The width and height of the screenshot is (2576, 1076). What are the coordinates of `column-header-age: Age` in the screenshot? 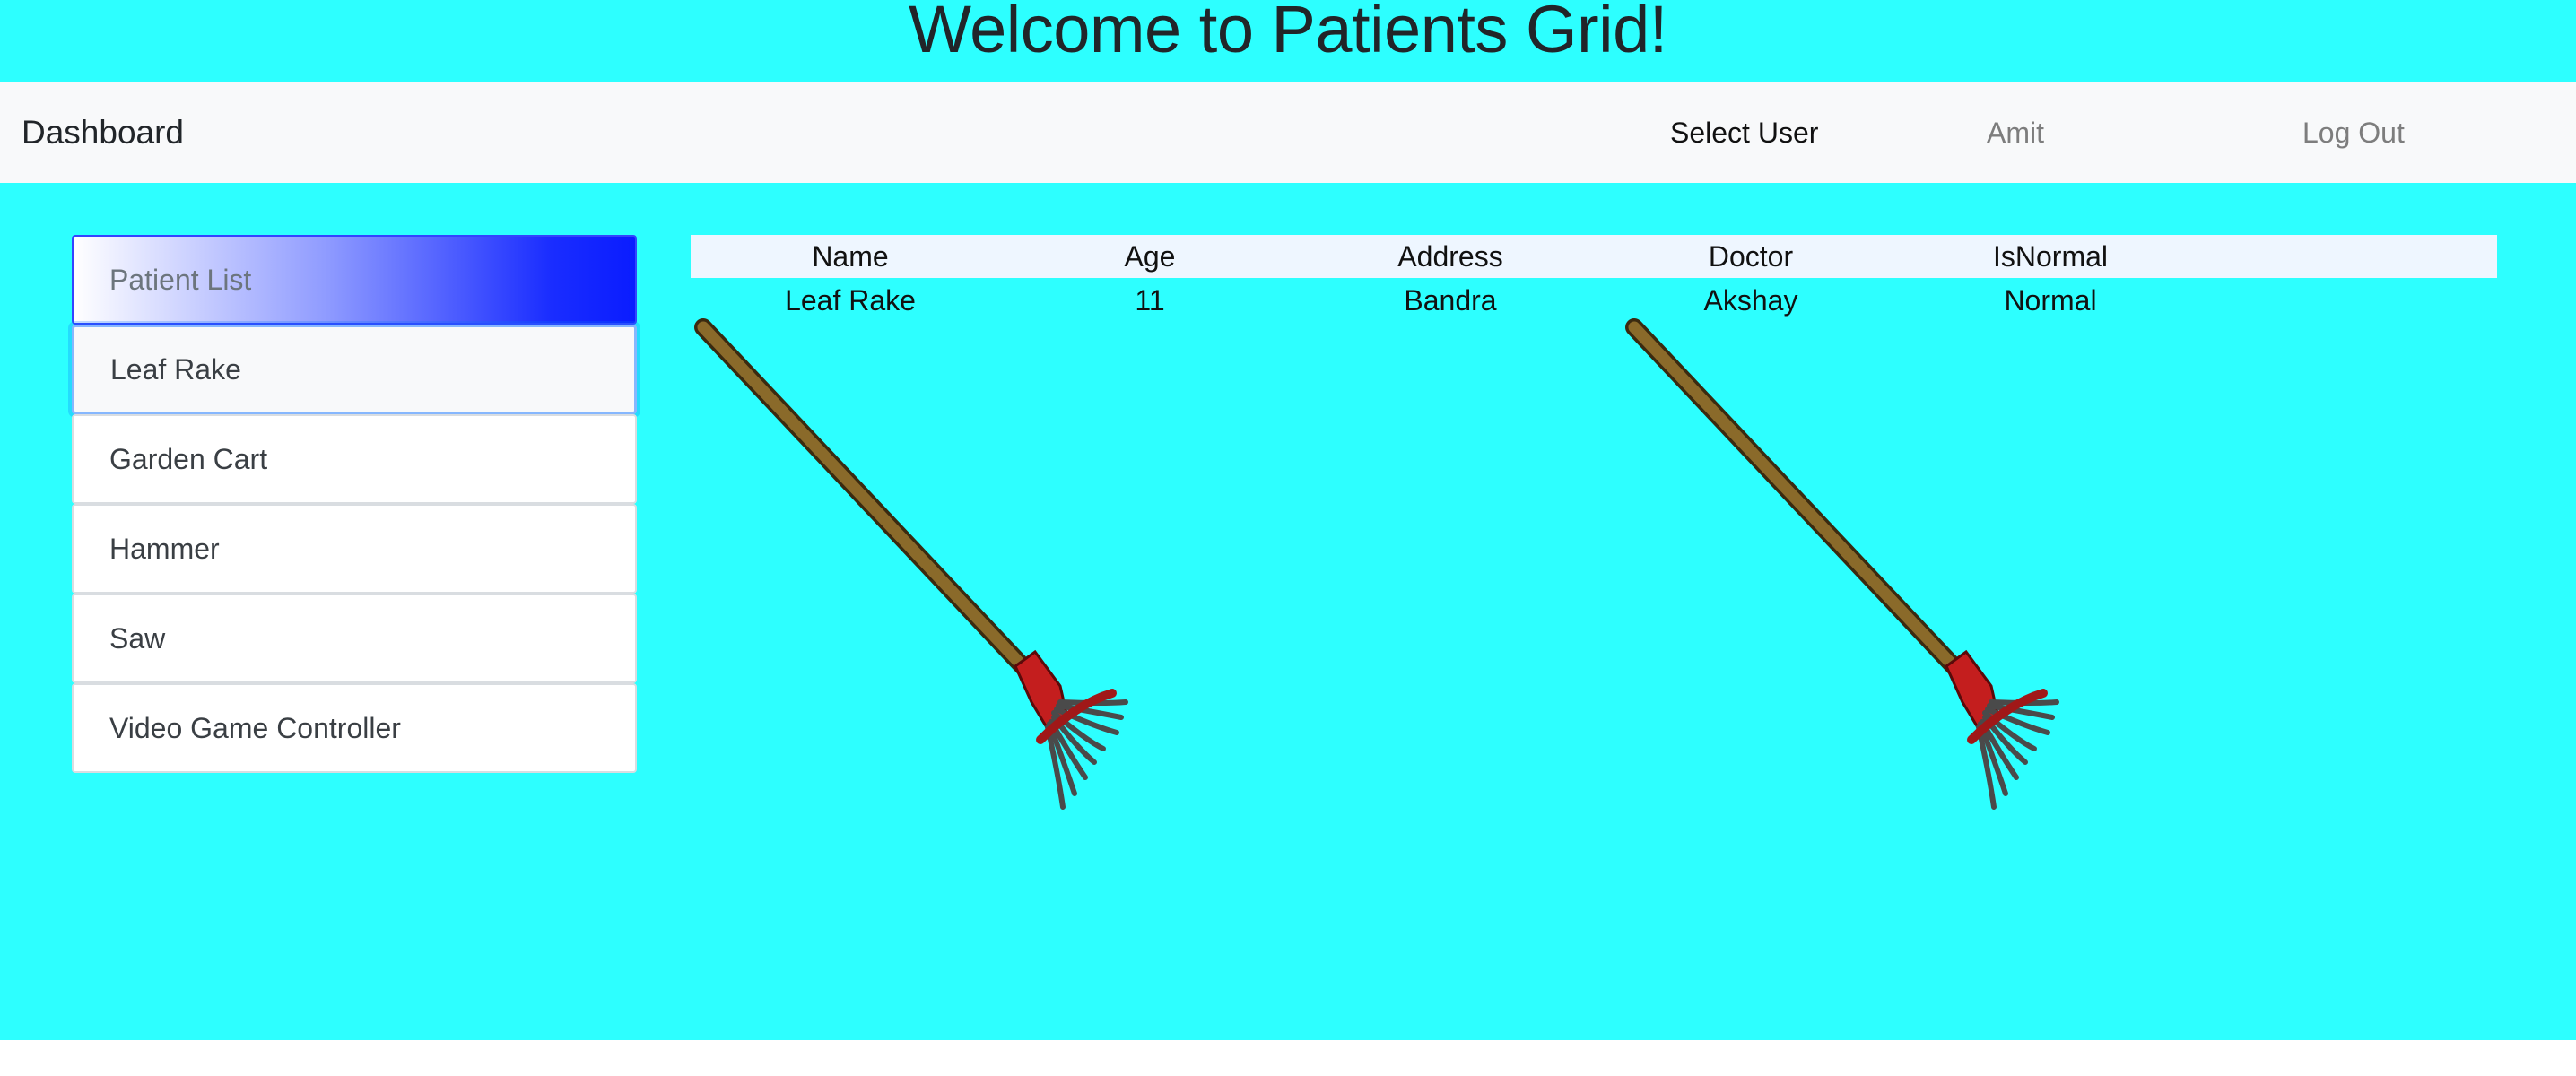 It's located at (1150, 256).